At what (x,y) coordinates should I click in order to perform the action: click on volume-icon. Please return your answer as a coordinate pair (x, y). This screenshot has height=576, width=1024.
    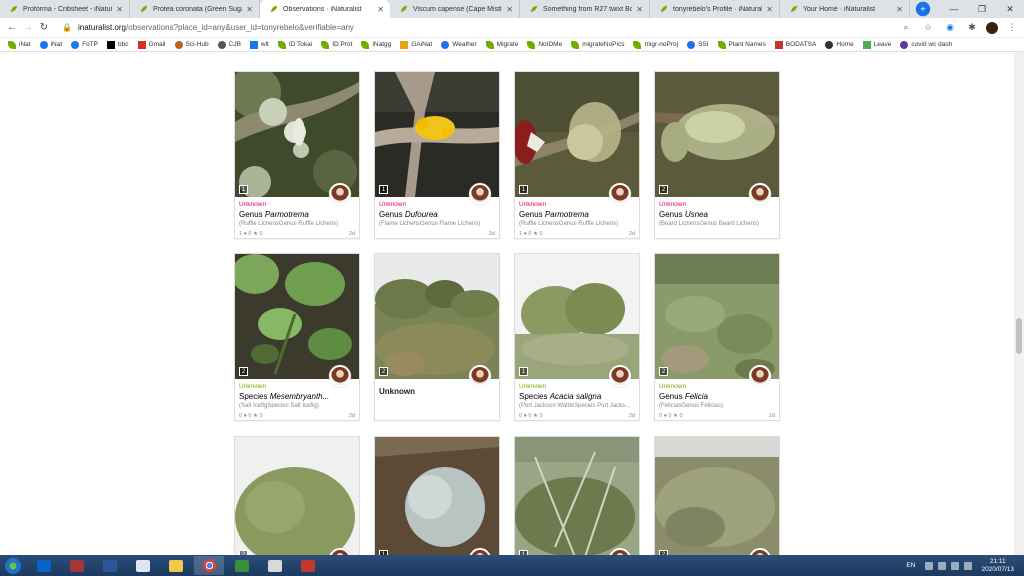
    Looking at the image, I should click on (968, 565).